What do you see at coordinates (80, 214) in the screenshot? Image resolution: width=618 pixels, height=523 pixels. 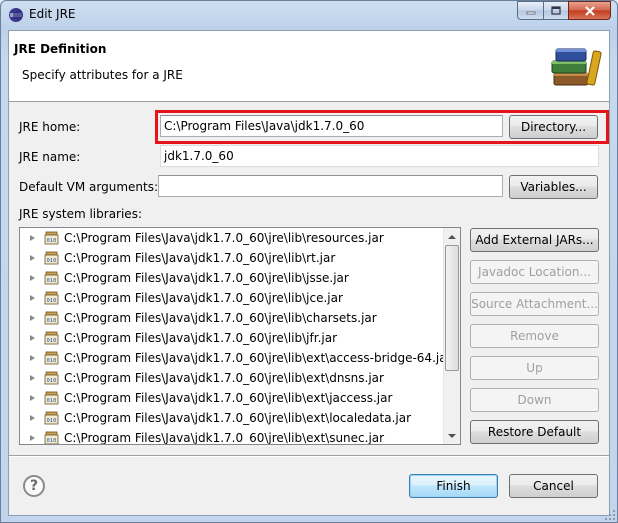 I see `libraries-label: JRE system libraries:` at bounding box center [80, 214].